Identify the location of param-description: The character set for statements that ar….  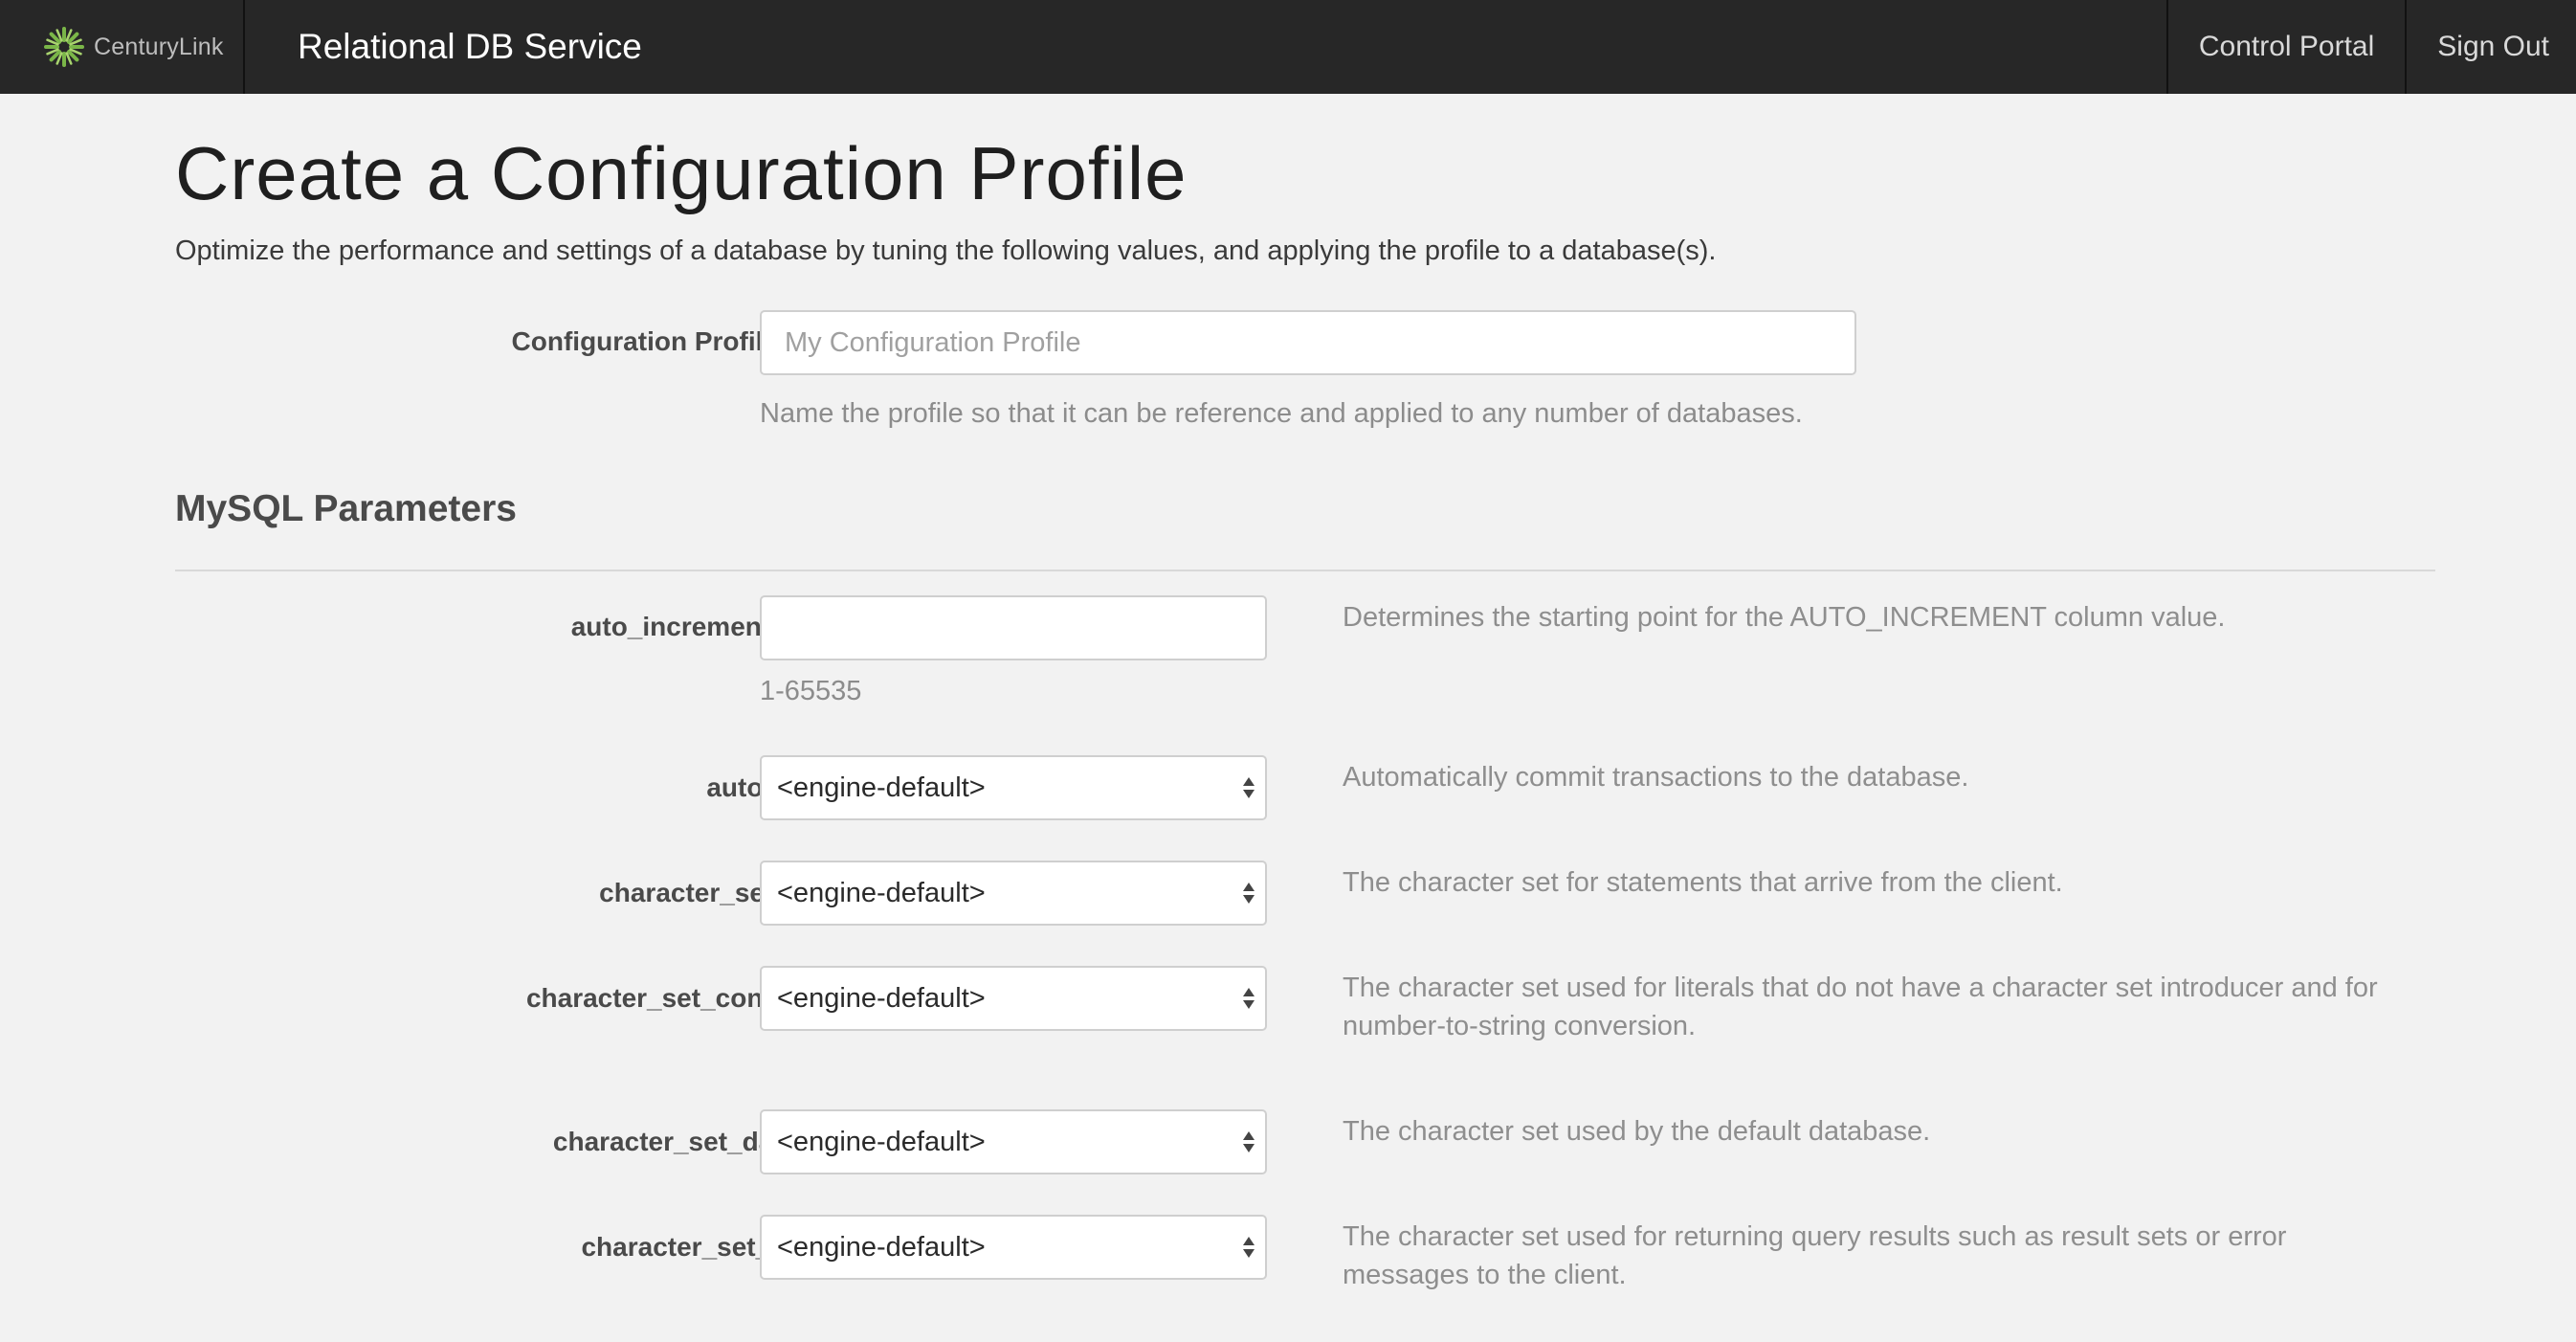
(1703, 883).